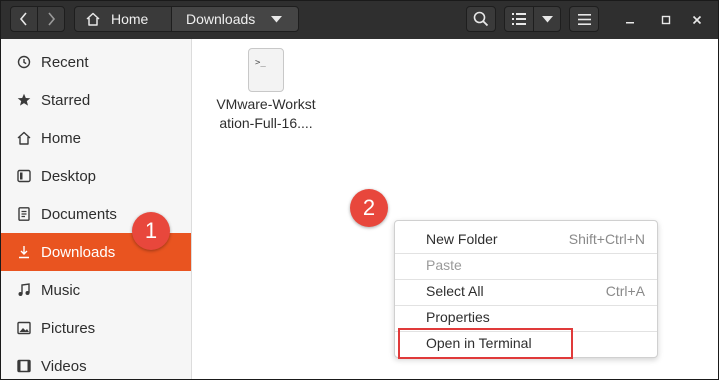 Image resolution: width=719 pixels, height=380 pixels. Describe the element at coordinates (96, 62) in the screenshot. I see `sidebar-item-recent: Recent` at that location.